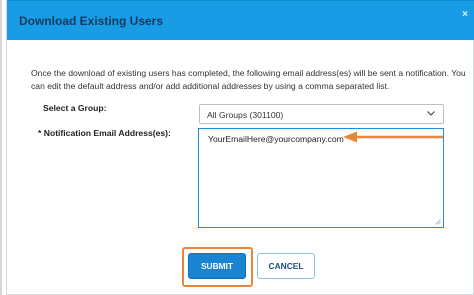 Image resolution: width=474 pixels, height=295 pixels. What do you see at coordinates (1, 147) in the screenshot?
I see `page-edge` at bounding box center [1, 147].